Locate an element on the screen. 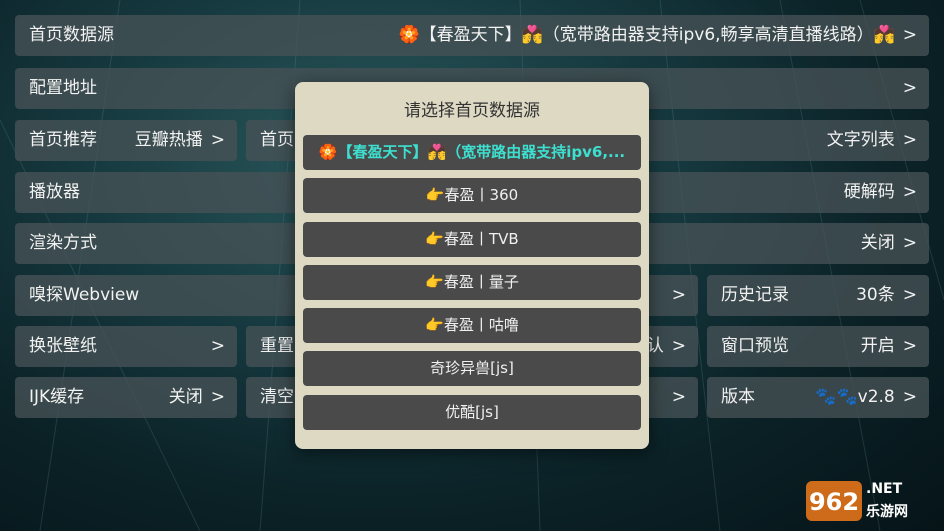 This screenshot has height=531, width=944. player-value: 硬解码 is located at coordinates (869, 192).